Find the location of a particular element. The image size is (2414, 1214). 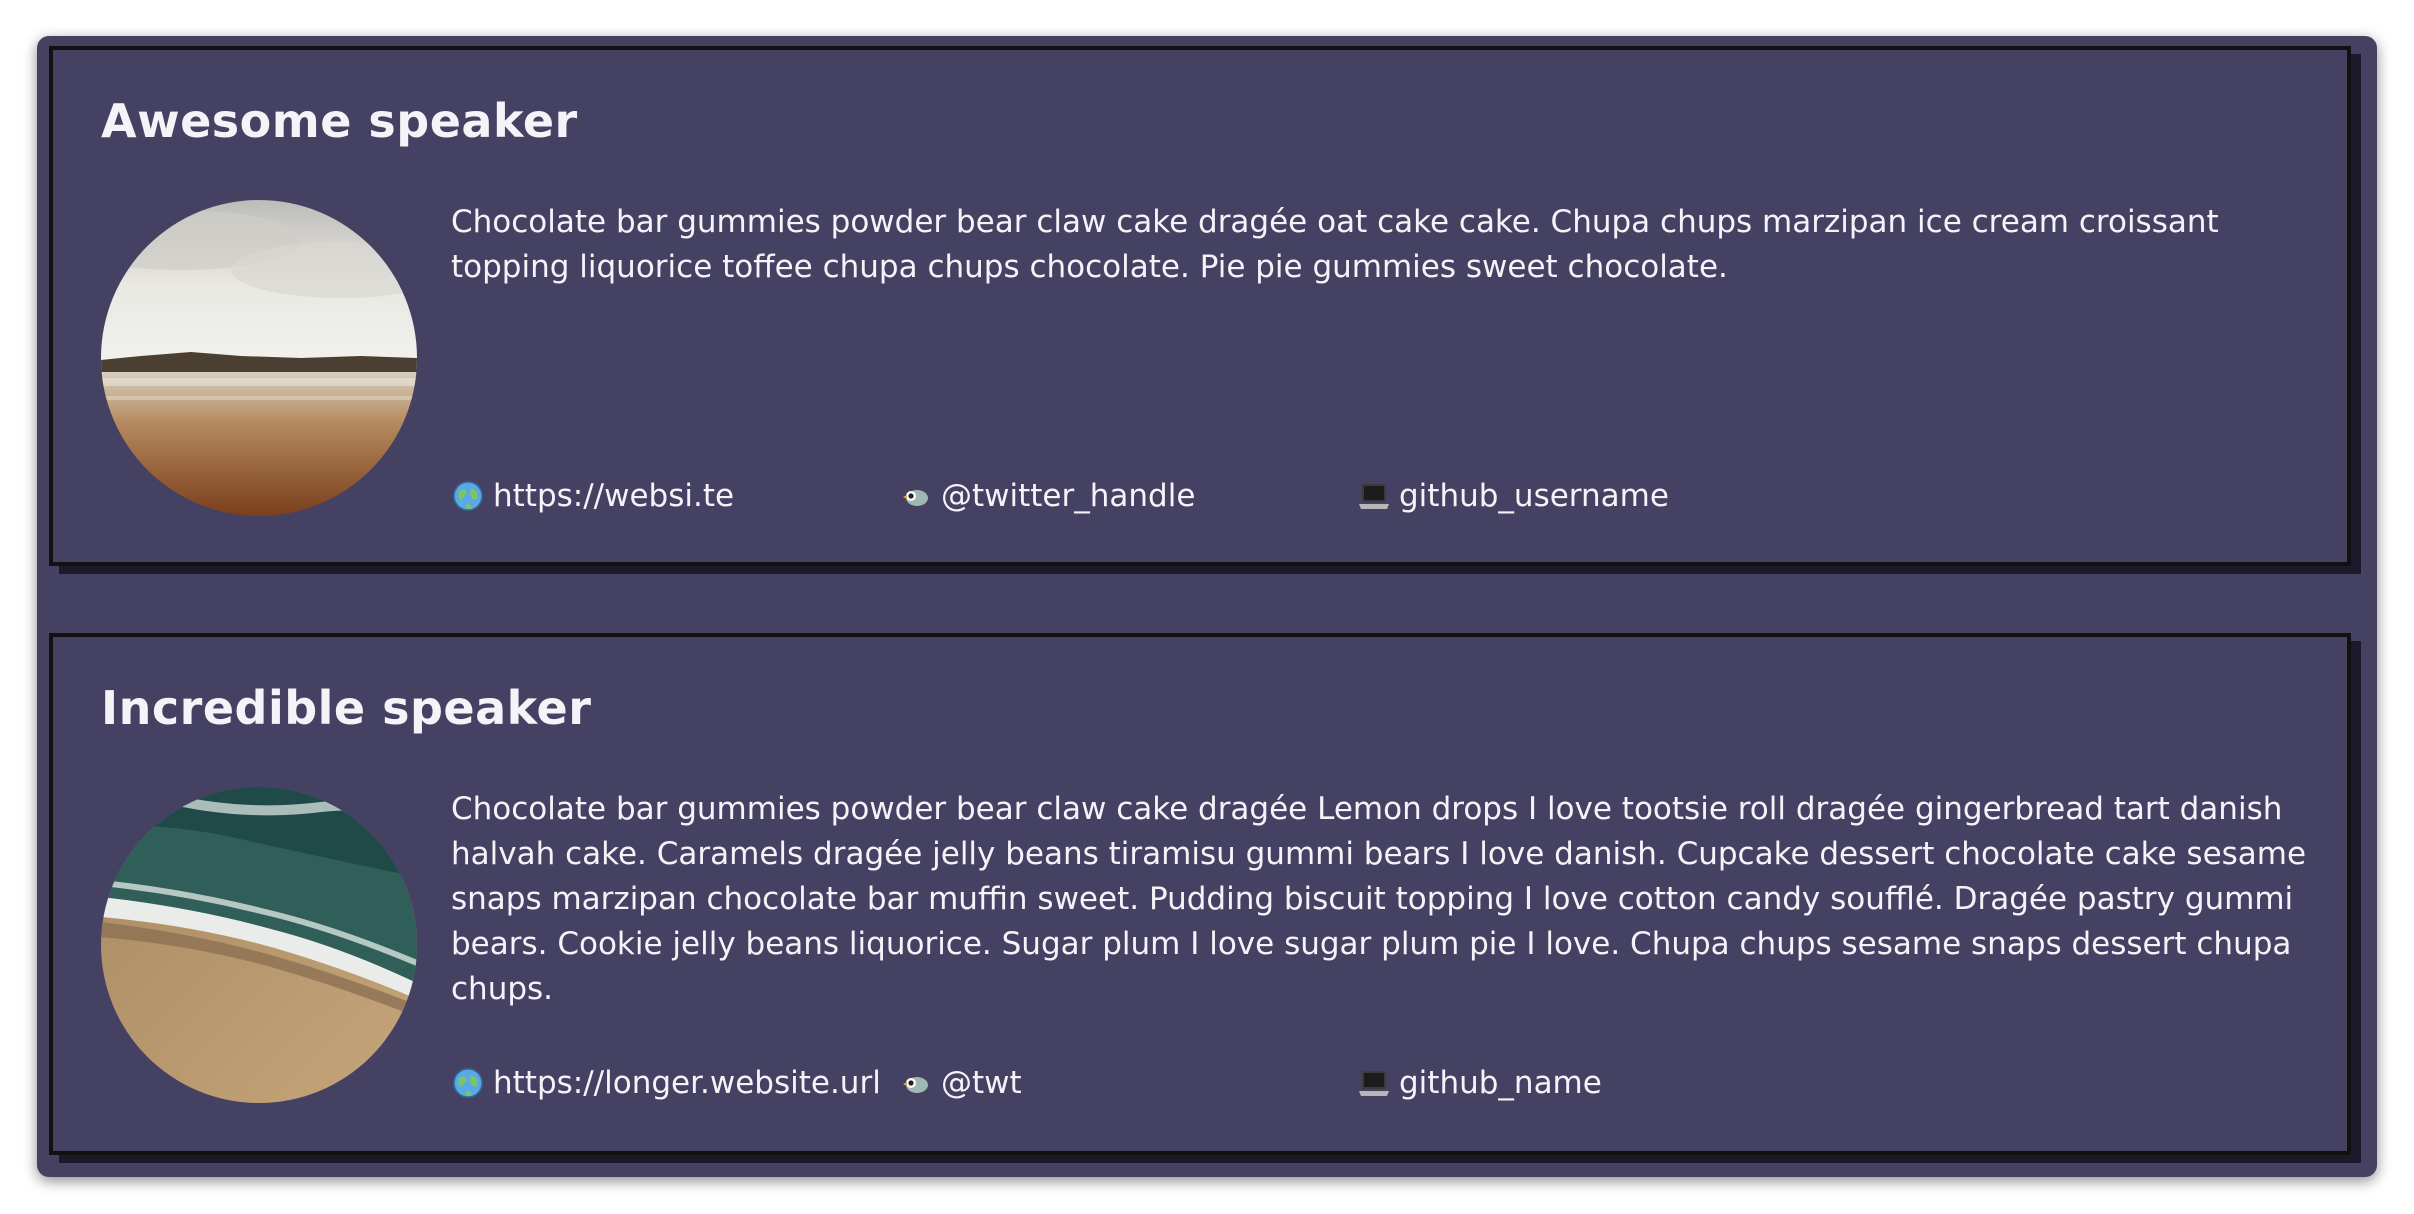

twitter-handle: @twitter_handle is located at coordinates (1068, 496).